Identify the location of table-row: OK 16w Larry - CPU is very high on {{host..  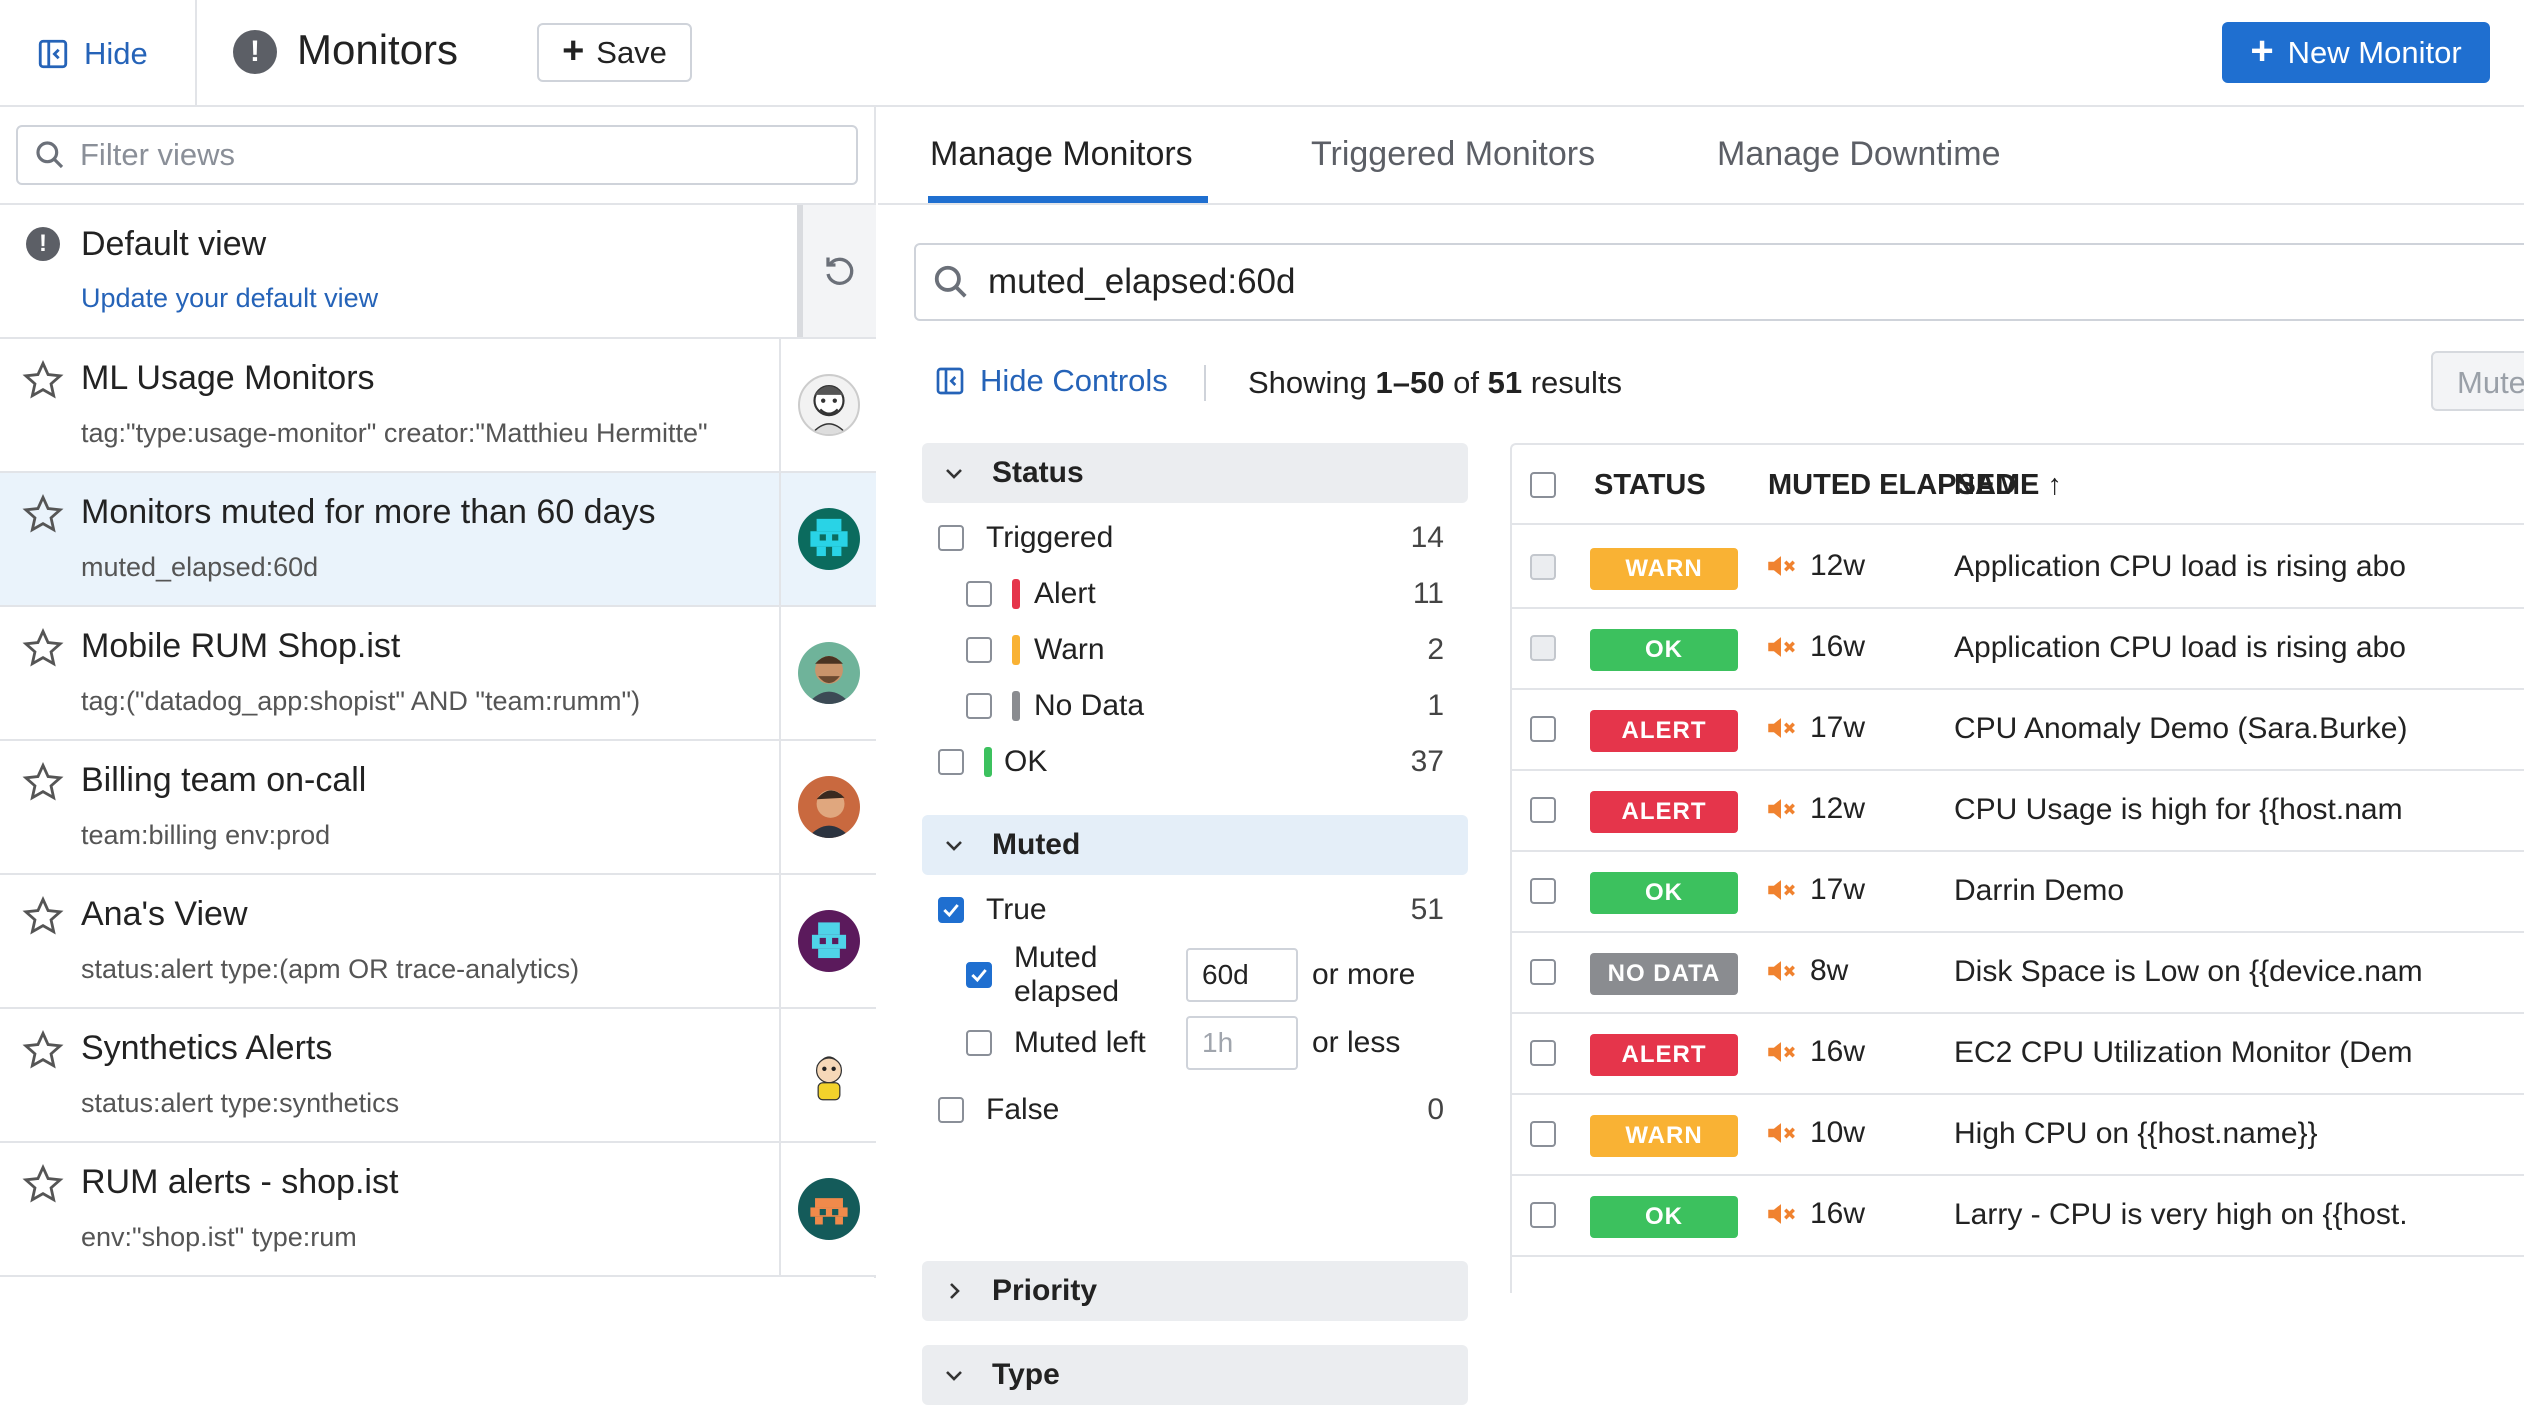
(2018, 1216).